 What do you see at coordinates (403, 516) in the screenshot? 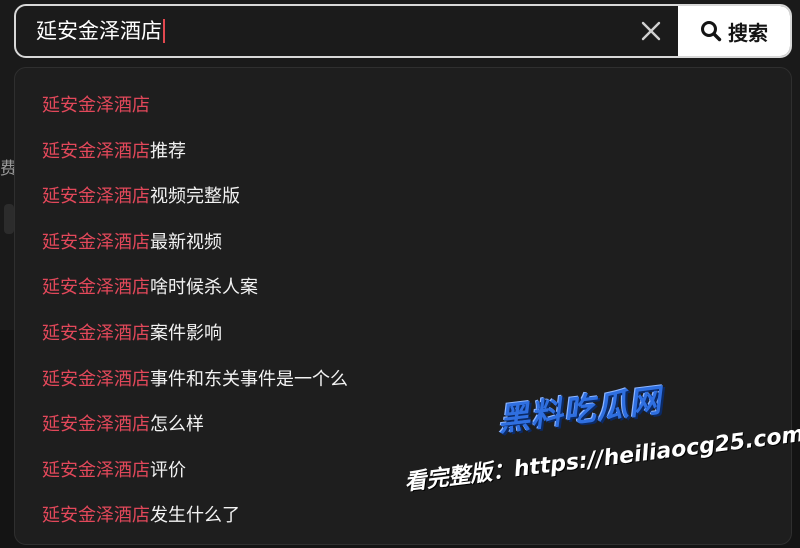
I see `suggestion-item: 延安金泽酒店发生什么了` at bounding box center [403, 516].